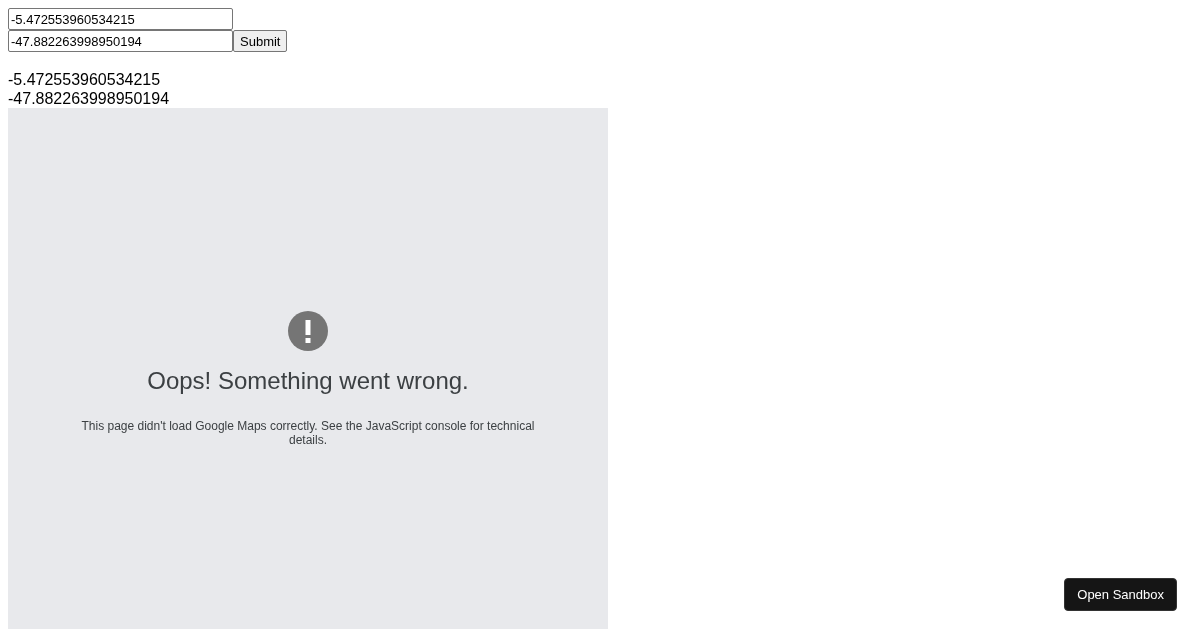 The height and width of the screenshot is (630, 1200). What do you see at coordinates (1120, 594) in the screenshot?
I see `open-sandbox-button: Open Sandbox` at bounding box center [1120, 594].